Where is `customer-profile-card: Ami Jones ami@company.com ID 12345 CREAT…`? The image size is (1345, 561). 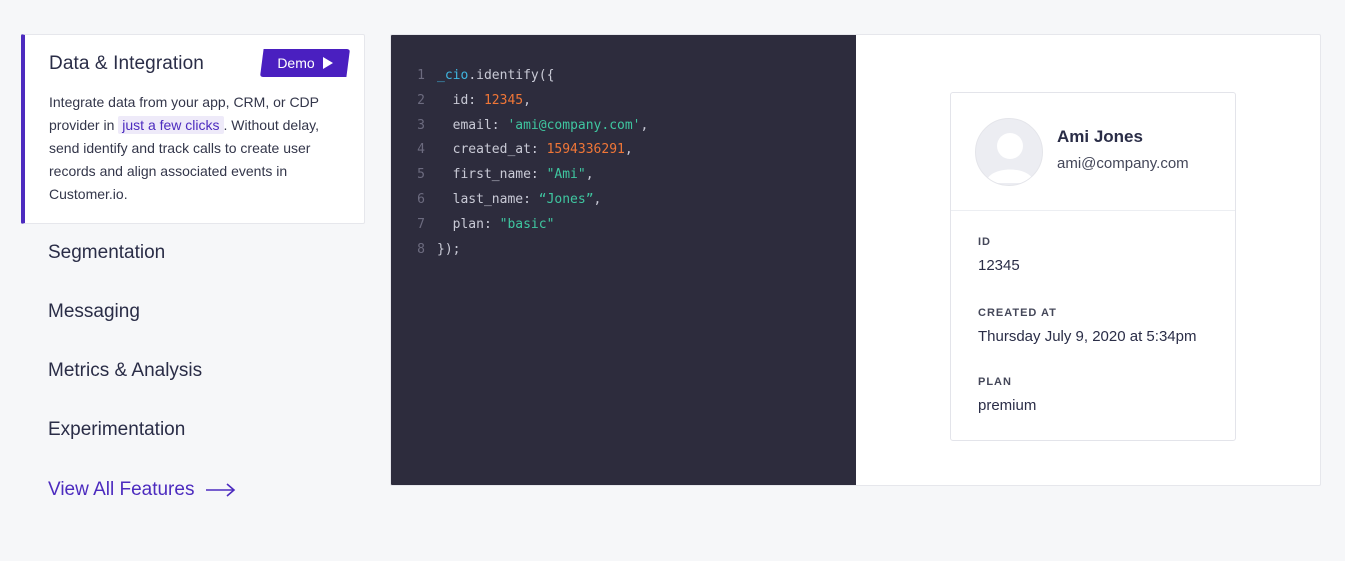
customer-profile-card: Ami Jones ami@company.com ID 12345 CREAT… is located at coordinates (1093, 266).